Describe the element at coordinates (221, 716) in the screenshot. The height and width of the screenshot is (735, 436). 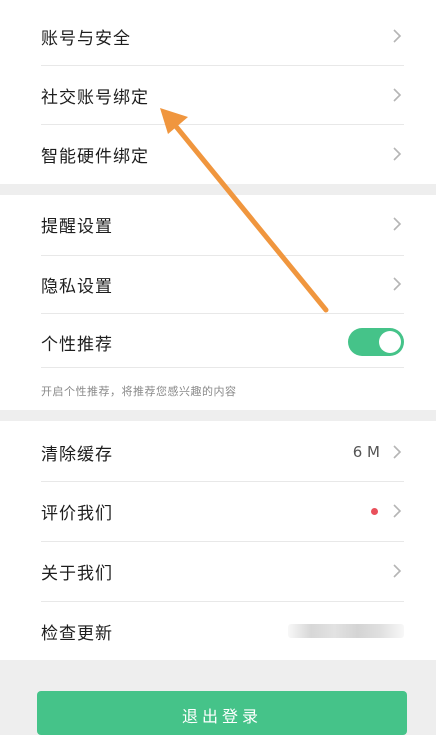
I see `logout-label: 退出登录` at that location.